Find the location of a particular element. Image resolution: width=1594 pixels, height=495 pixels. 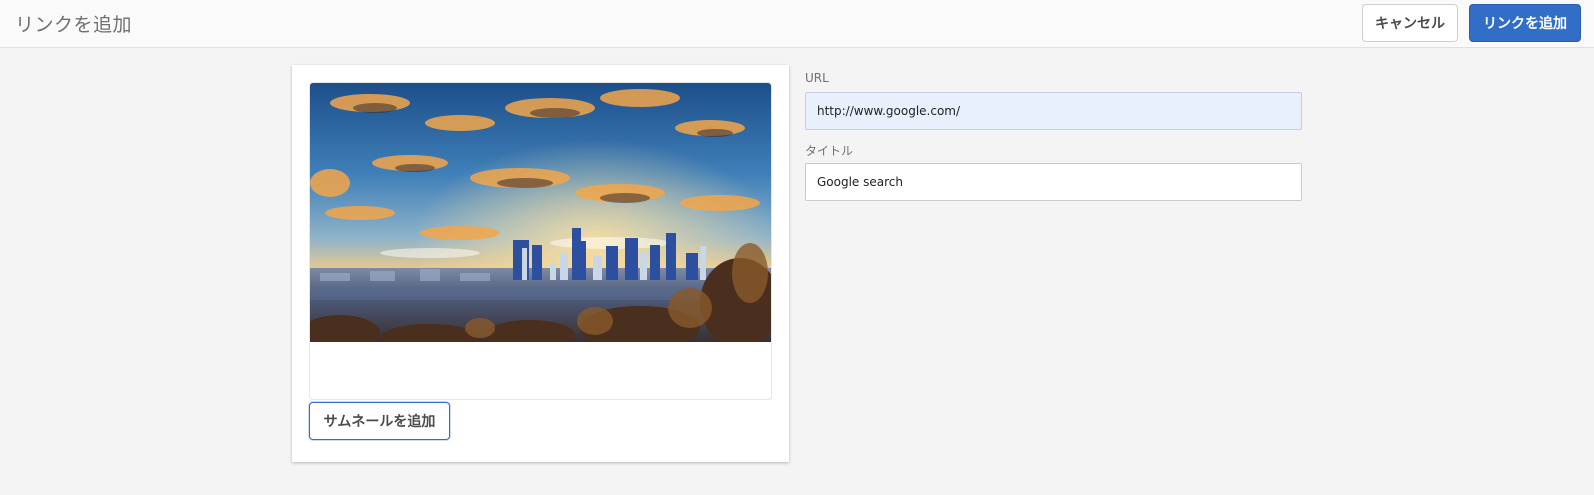

title-label: タイトル is located at coordinates (829, 151).